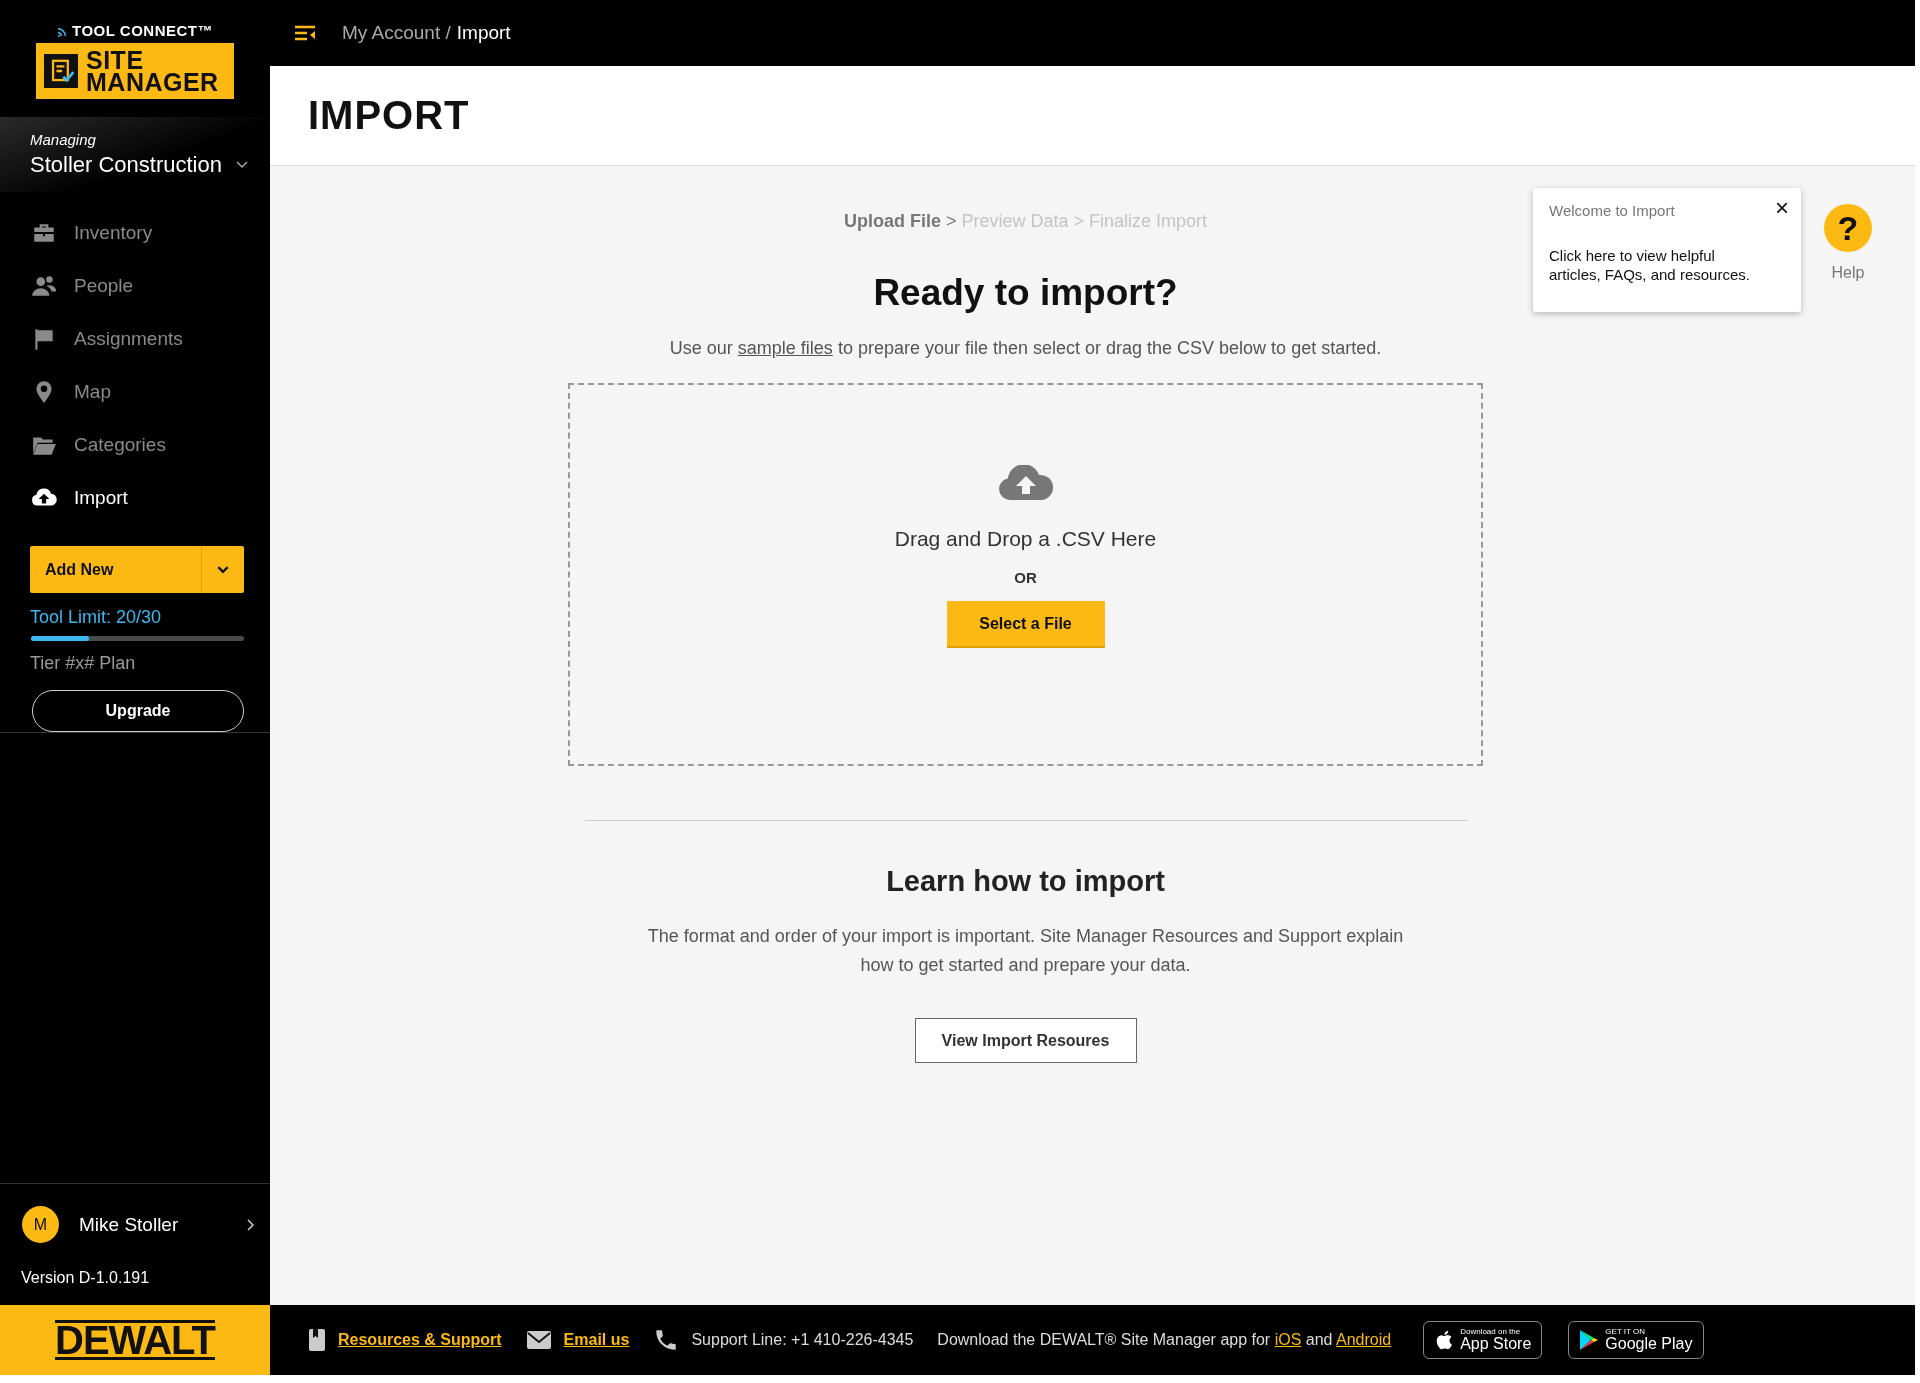 The width and height of the screenshot is (1920, 1383). I want to click on step-label: Upload File, so click(892, 221).